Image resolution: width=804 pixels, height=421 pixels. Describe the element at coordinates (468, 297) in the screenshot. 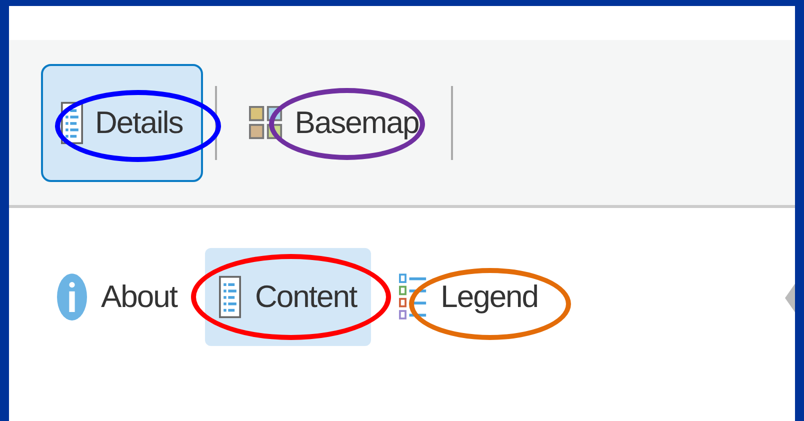

I see `panel-tab: Legend` at that location.